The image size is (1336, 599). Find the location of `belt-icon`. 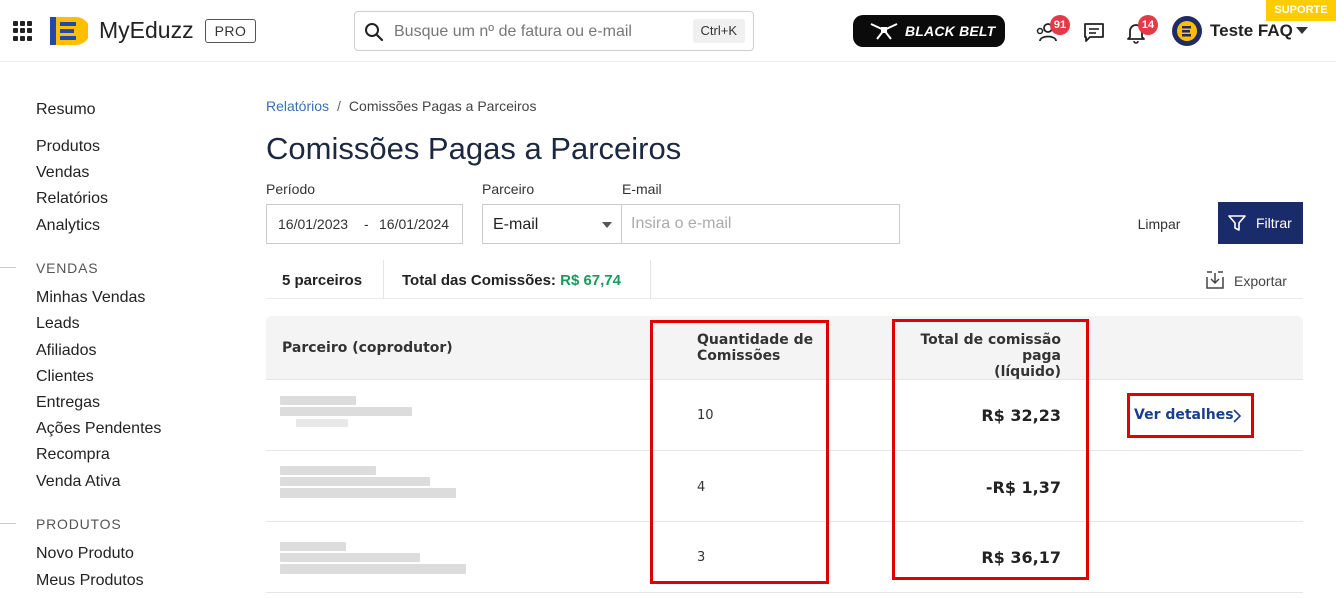

belt-icon is located at coordinates (884, 31).